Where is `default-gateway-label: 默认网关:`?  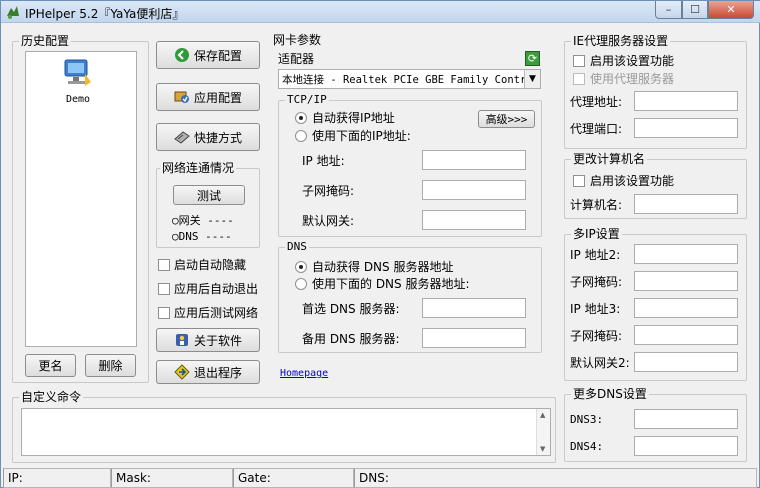
default-gateway-label: 默认网关: is located at coordinates (328, 221).